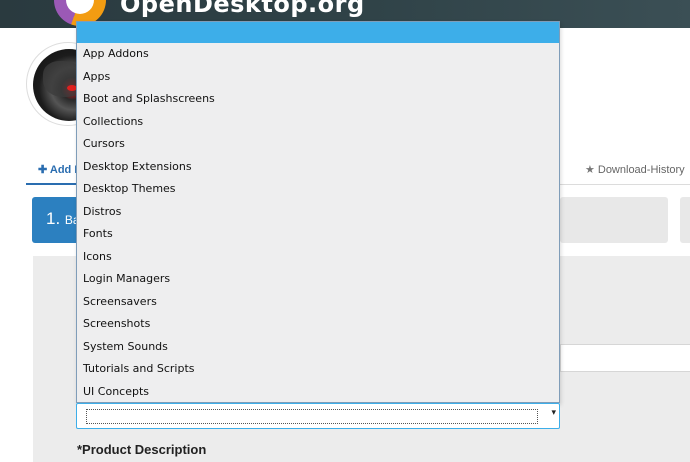 Image resolution: width=690 pixels, height=462 pixels. Describe the element at coordinates (318, 167) in the screenshot. I see `dropdown-option: Desktop Extensions` at that location.